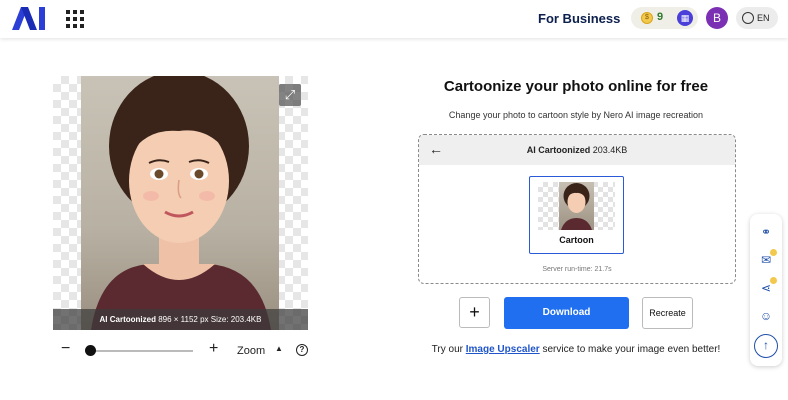  Describe the element at coordinates (576, 240) in the screenshot. I see `style-option-label: Cartoon` at that location.